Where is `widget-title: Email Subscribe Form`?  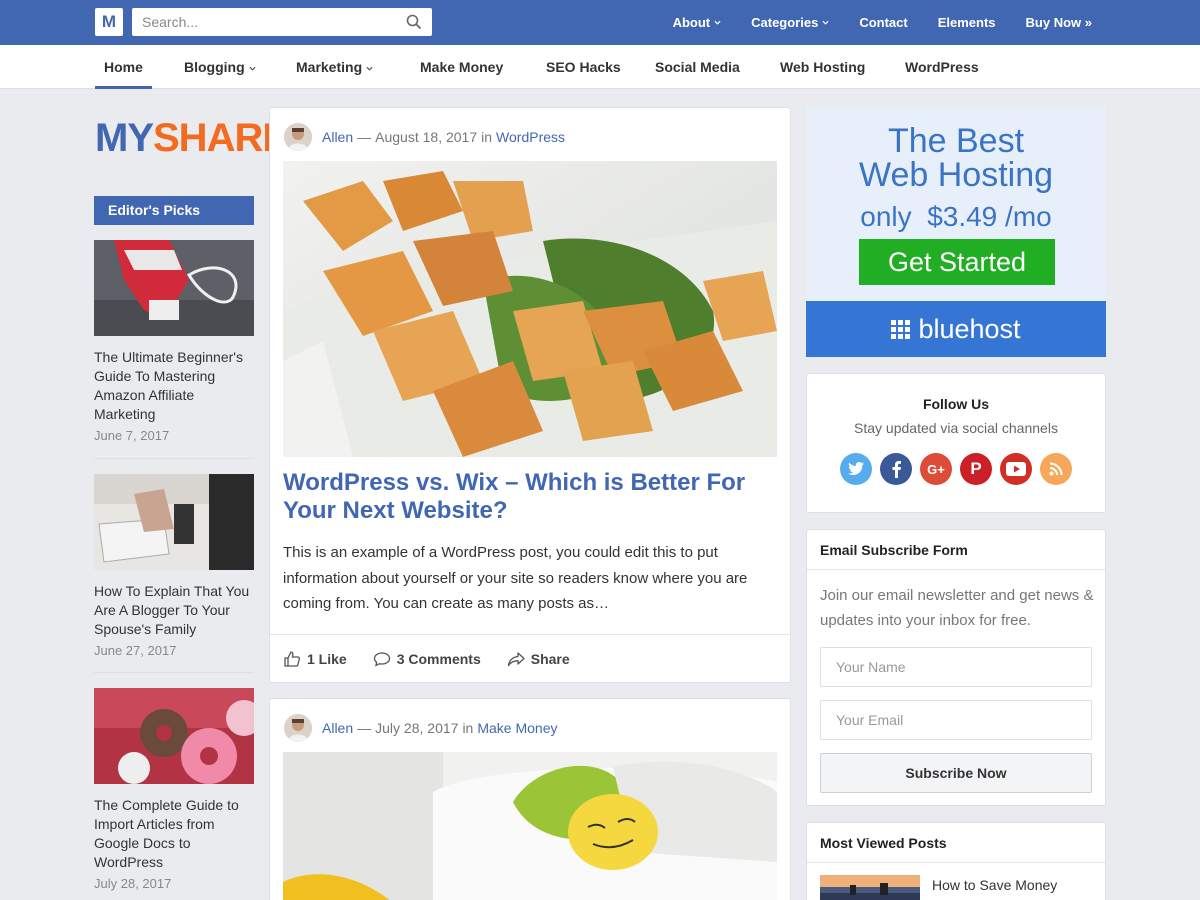
widget-title: Email Subscribe Form is located at coordinates (956, 550).